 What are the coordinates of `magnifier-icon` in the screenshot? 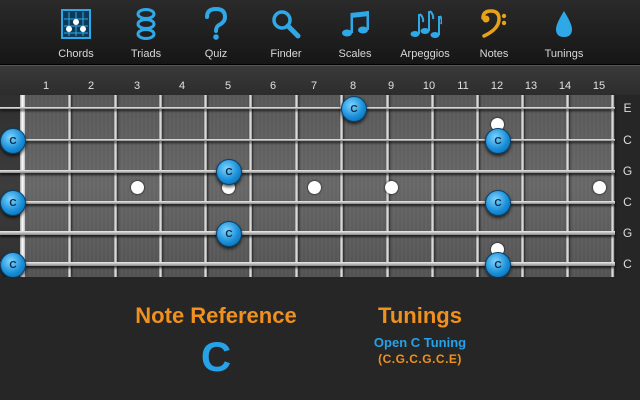 It's located at (286, 24).